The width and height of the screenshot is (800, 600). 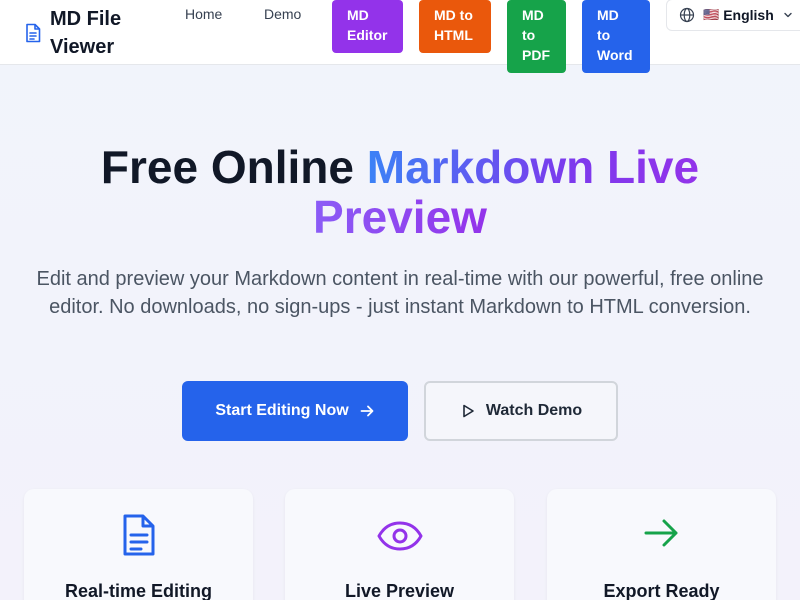 I want to click on chevron-down-icon, so click(x=788, y=15).